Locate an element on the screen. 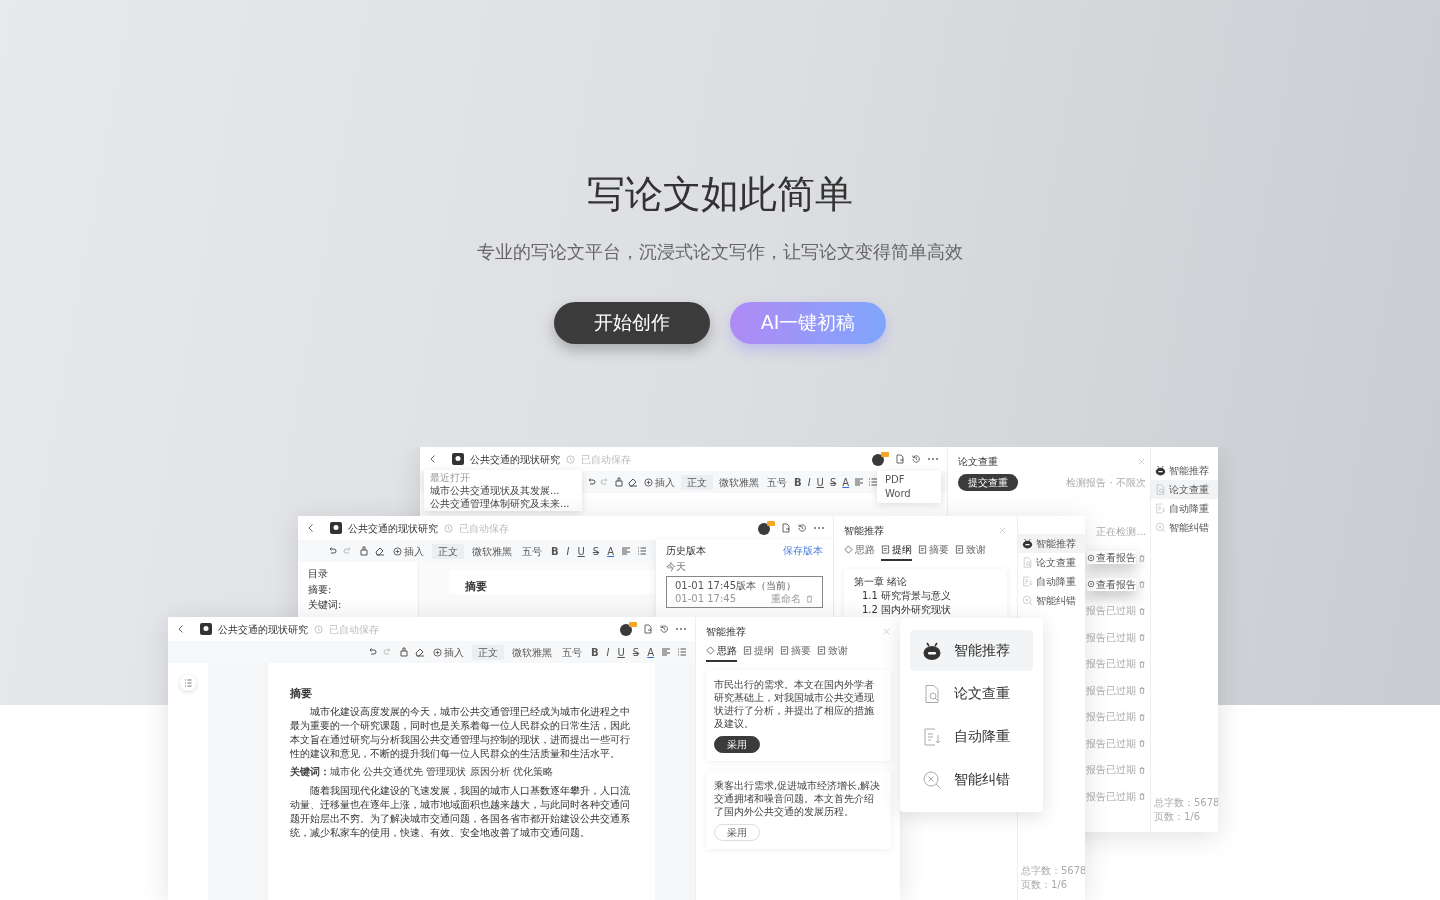 This screenshot has height=900, width=1440. outline-entry: 关键词: is located at coordinates (358, 605).